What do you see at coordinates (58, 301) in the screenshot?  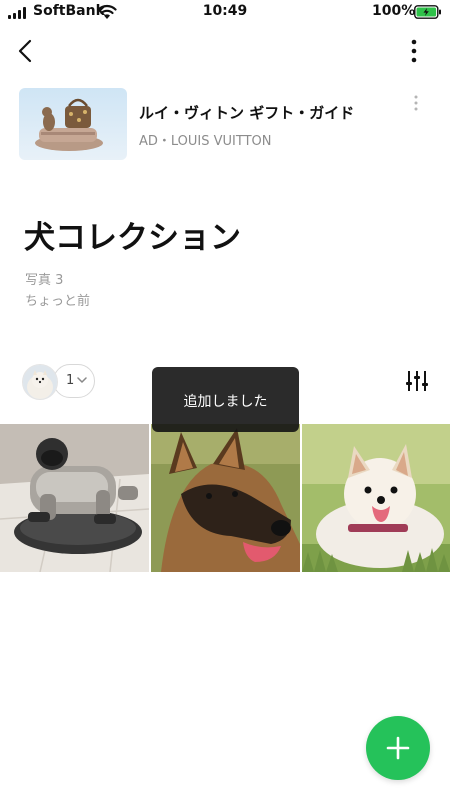 I see `updated-time: ちょっと前` at bounding box center [58, 301].